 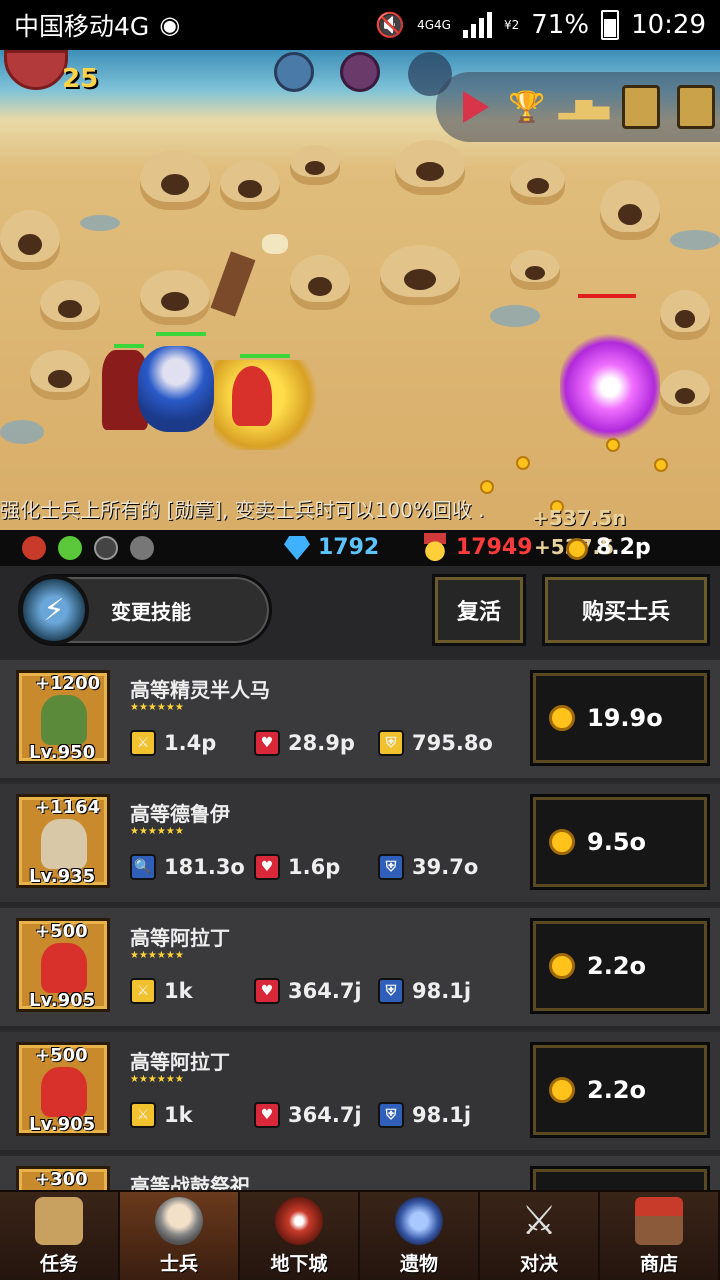 I want to click on edit-book-icon, so click(x=696, y=107).